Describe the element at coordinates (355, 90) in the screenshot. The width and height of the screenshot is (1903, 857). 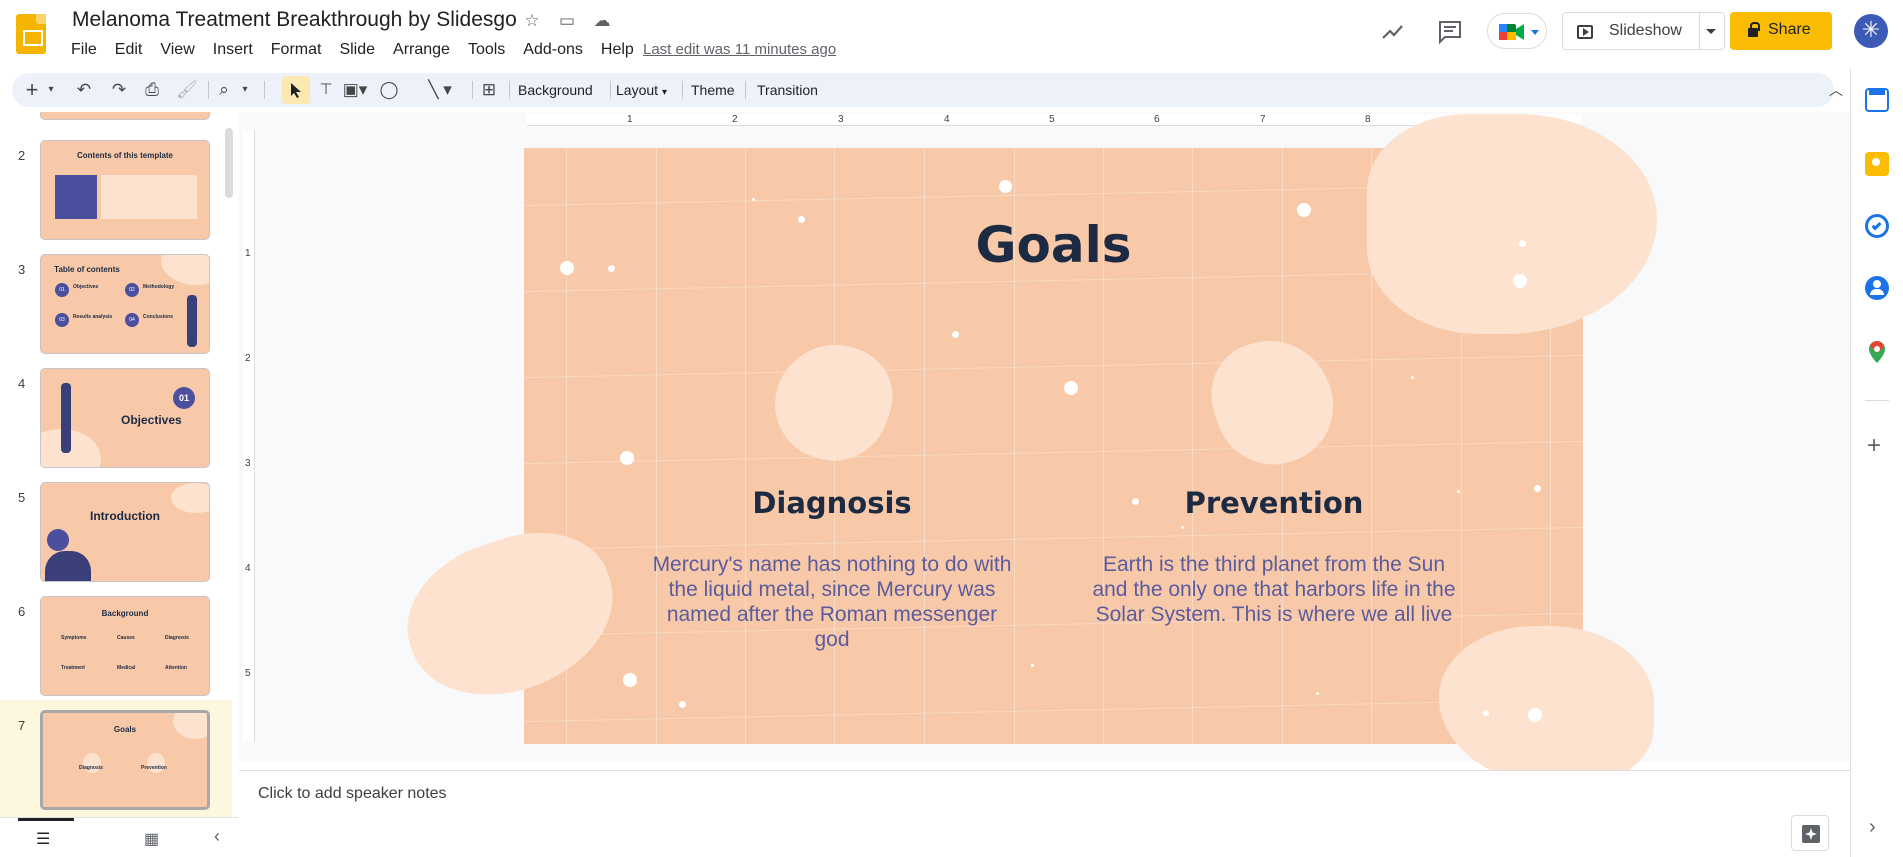
I see `insert-image-icon: ▣▾` at that location.